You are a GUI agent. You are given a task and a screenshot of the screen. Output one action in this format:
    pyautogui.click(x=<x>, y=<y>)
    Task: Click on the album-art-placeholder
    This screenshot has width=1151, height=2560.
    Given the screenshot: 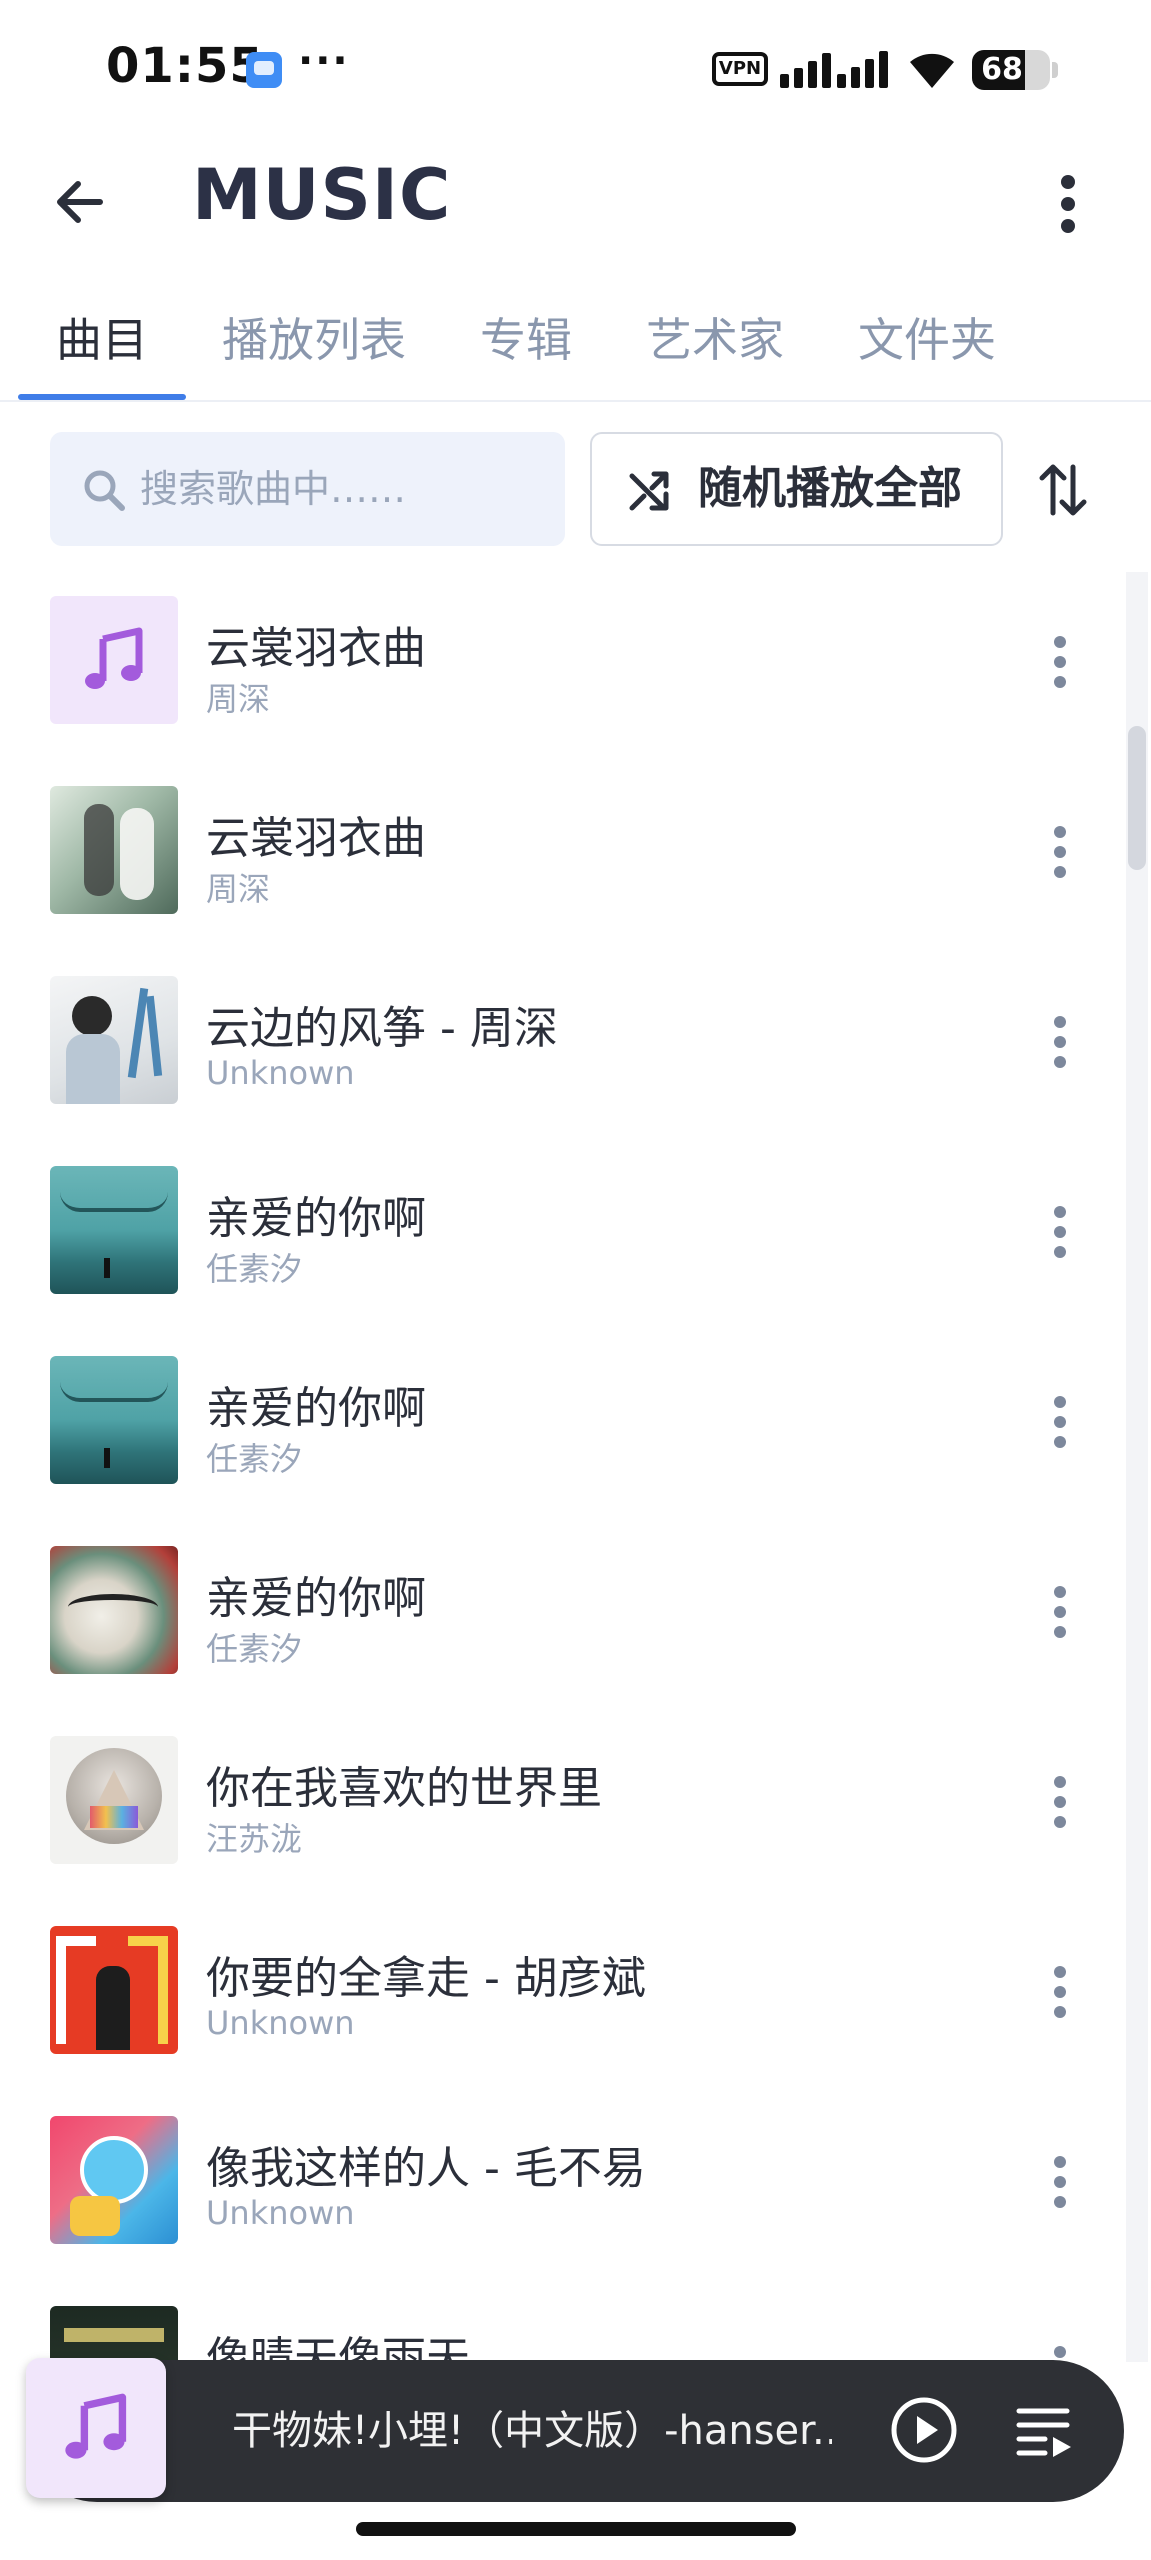 What is the action you would take?
    pyautogui.click(x=114, y=660)
    